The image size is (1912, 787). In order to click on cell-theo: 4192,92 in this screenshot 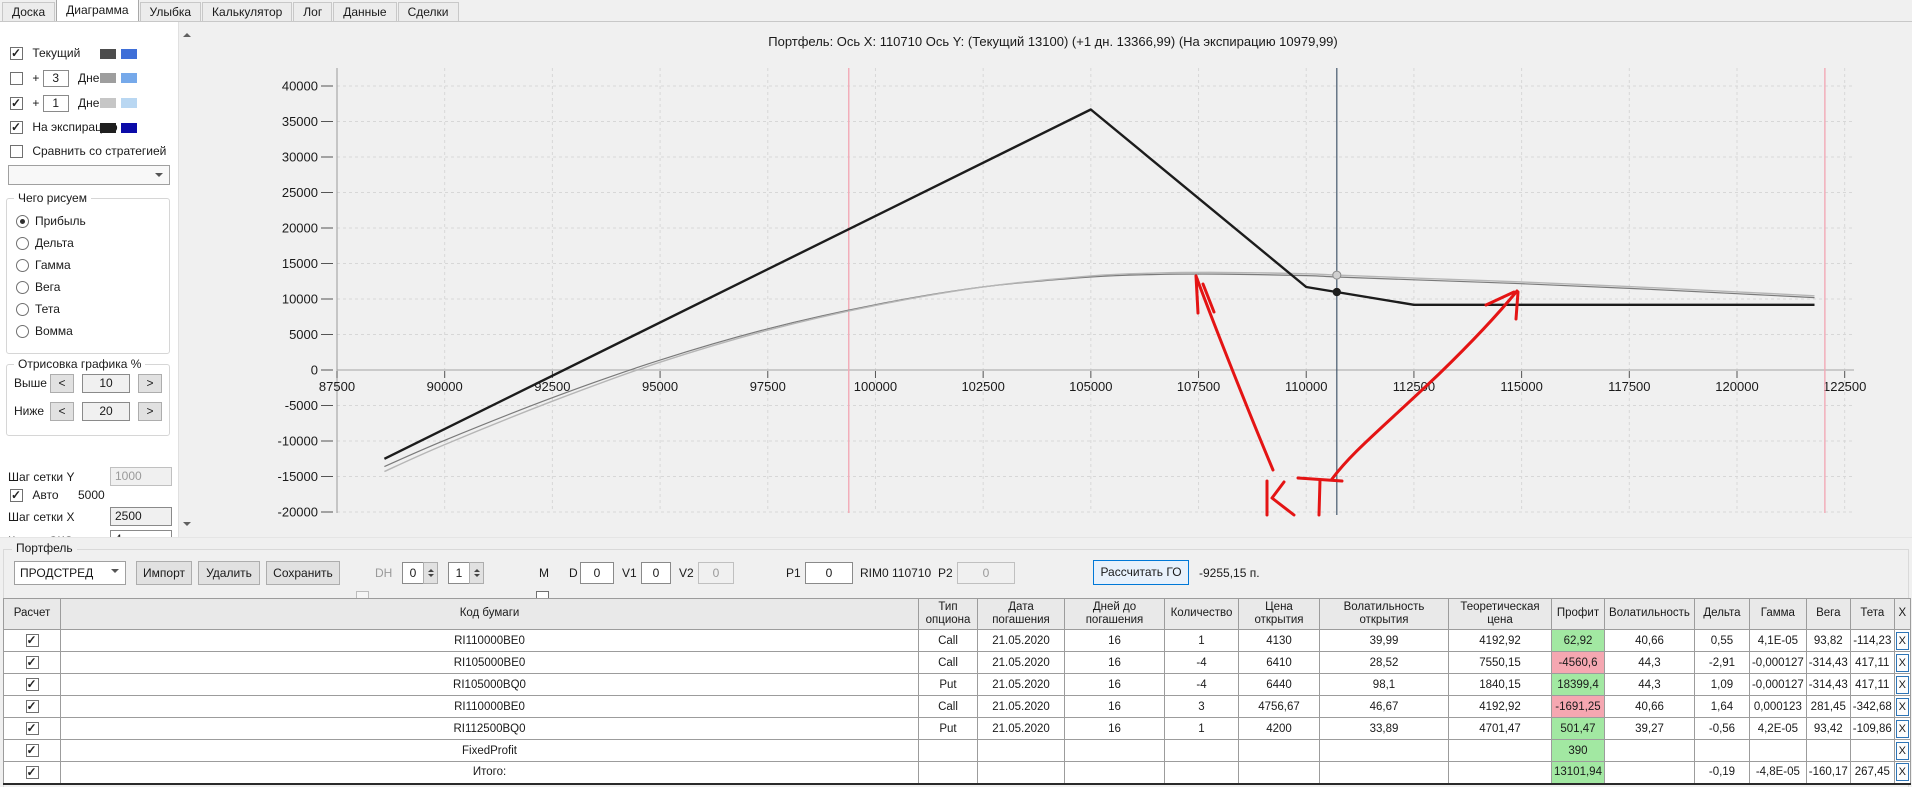, I will do `click(1500, 706)`.